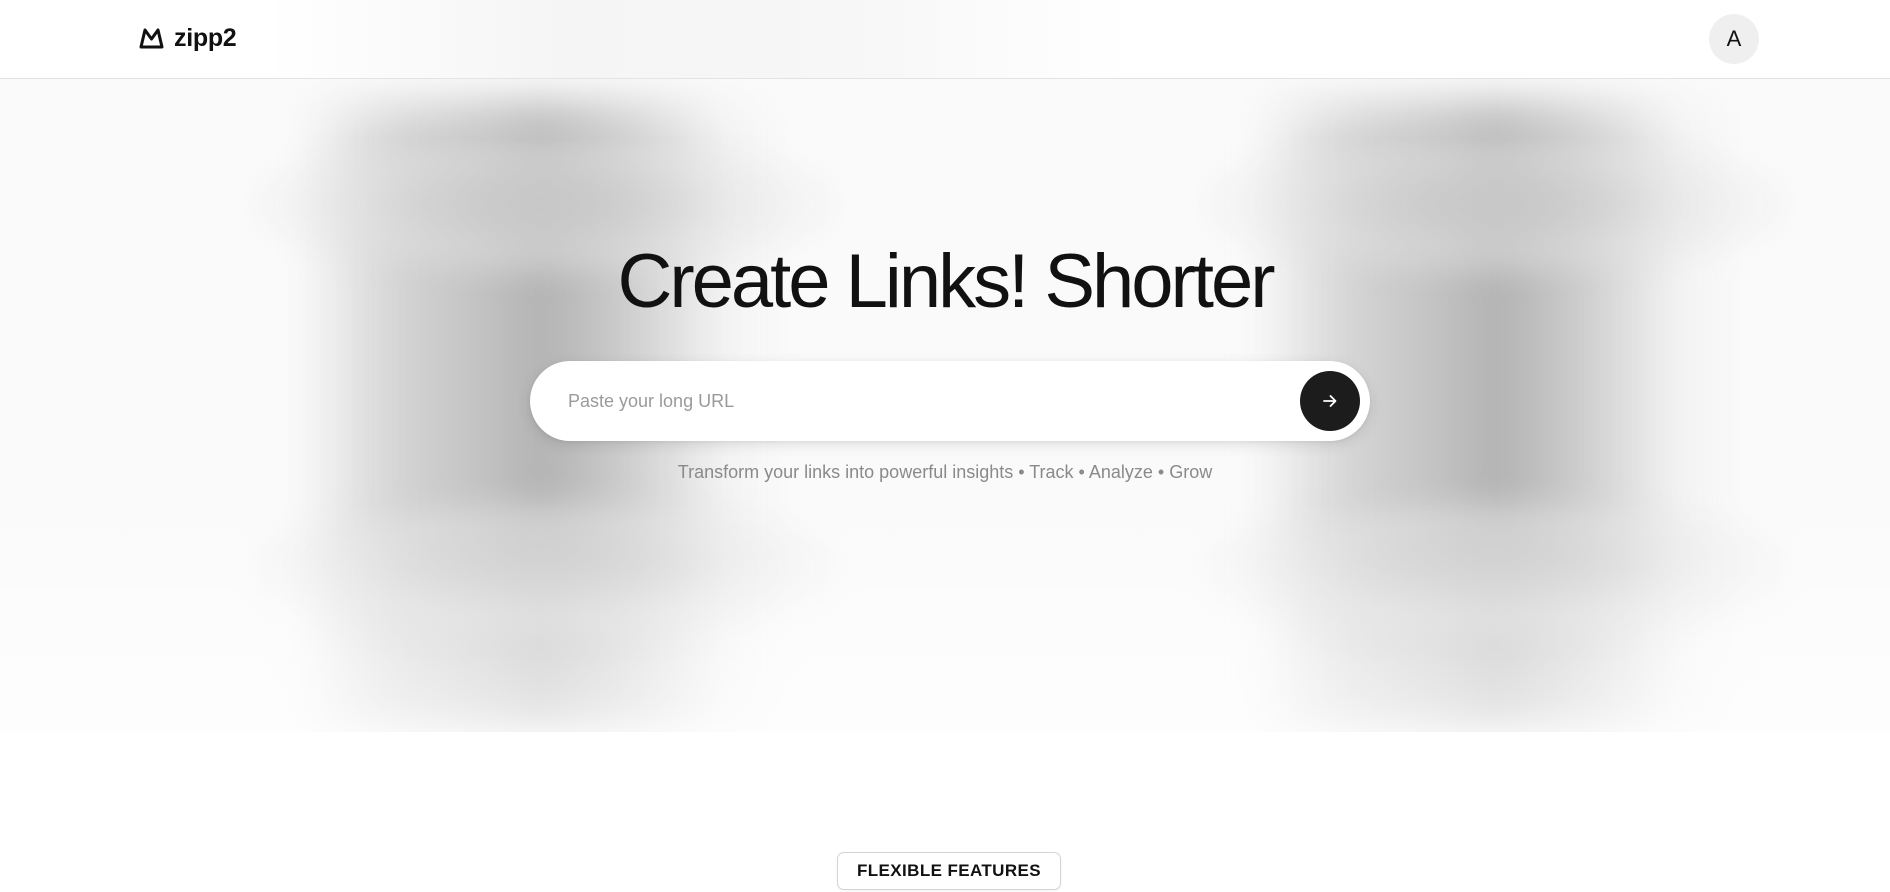 Image resolution: width=1890 pixels, height=892 pixels. Describe the element at coordinates (151, 38) in the screenshot. I see `mountain-logo-icon` at that location.